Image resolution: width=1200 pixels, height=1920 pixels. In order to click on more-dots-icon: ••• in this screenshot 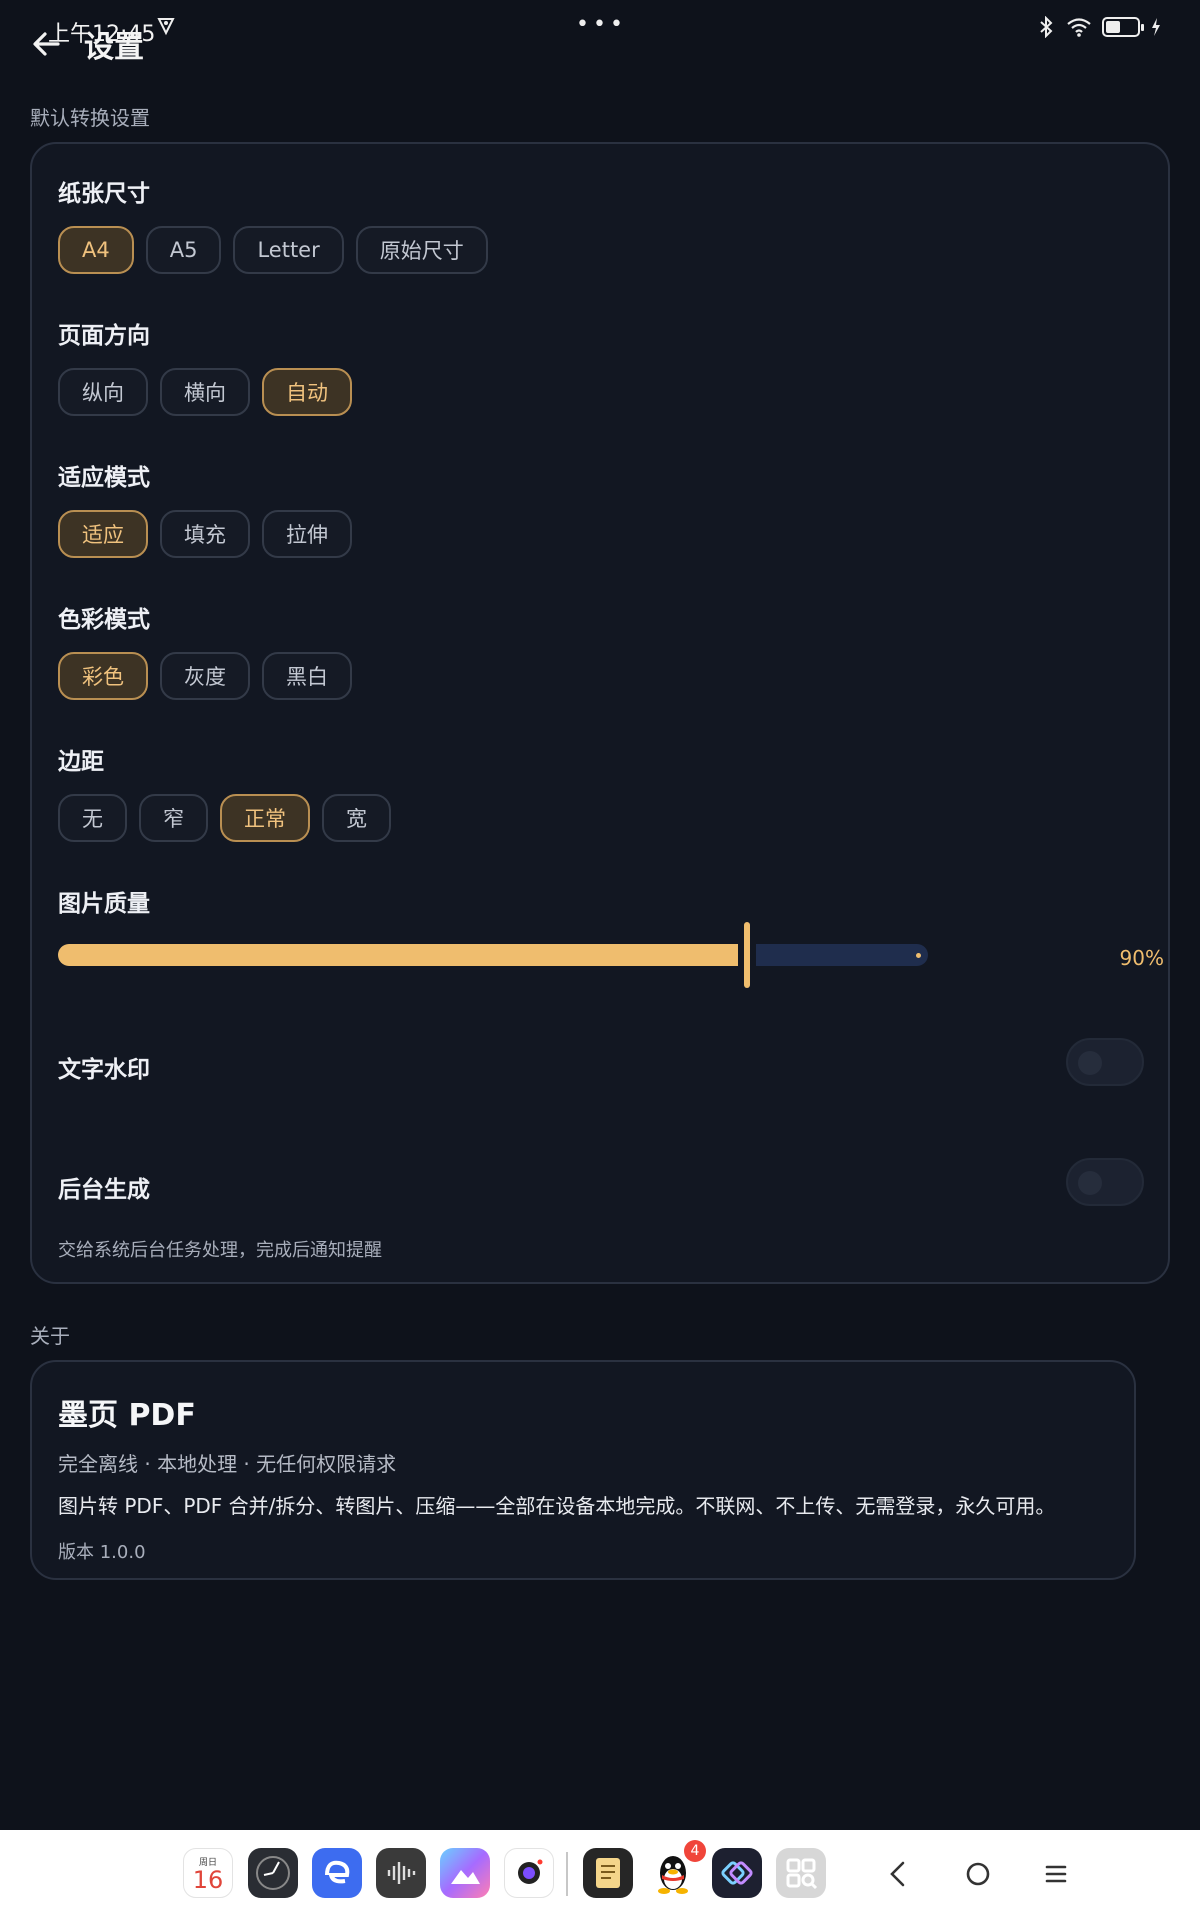, I will do `click(601, 24)`.